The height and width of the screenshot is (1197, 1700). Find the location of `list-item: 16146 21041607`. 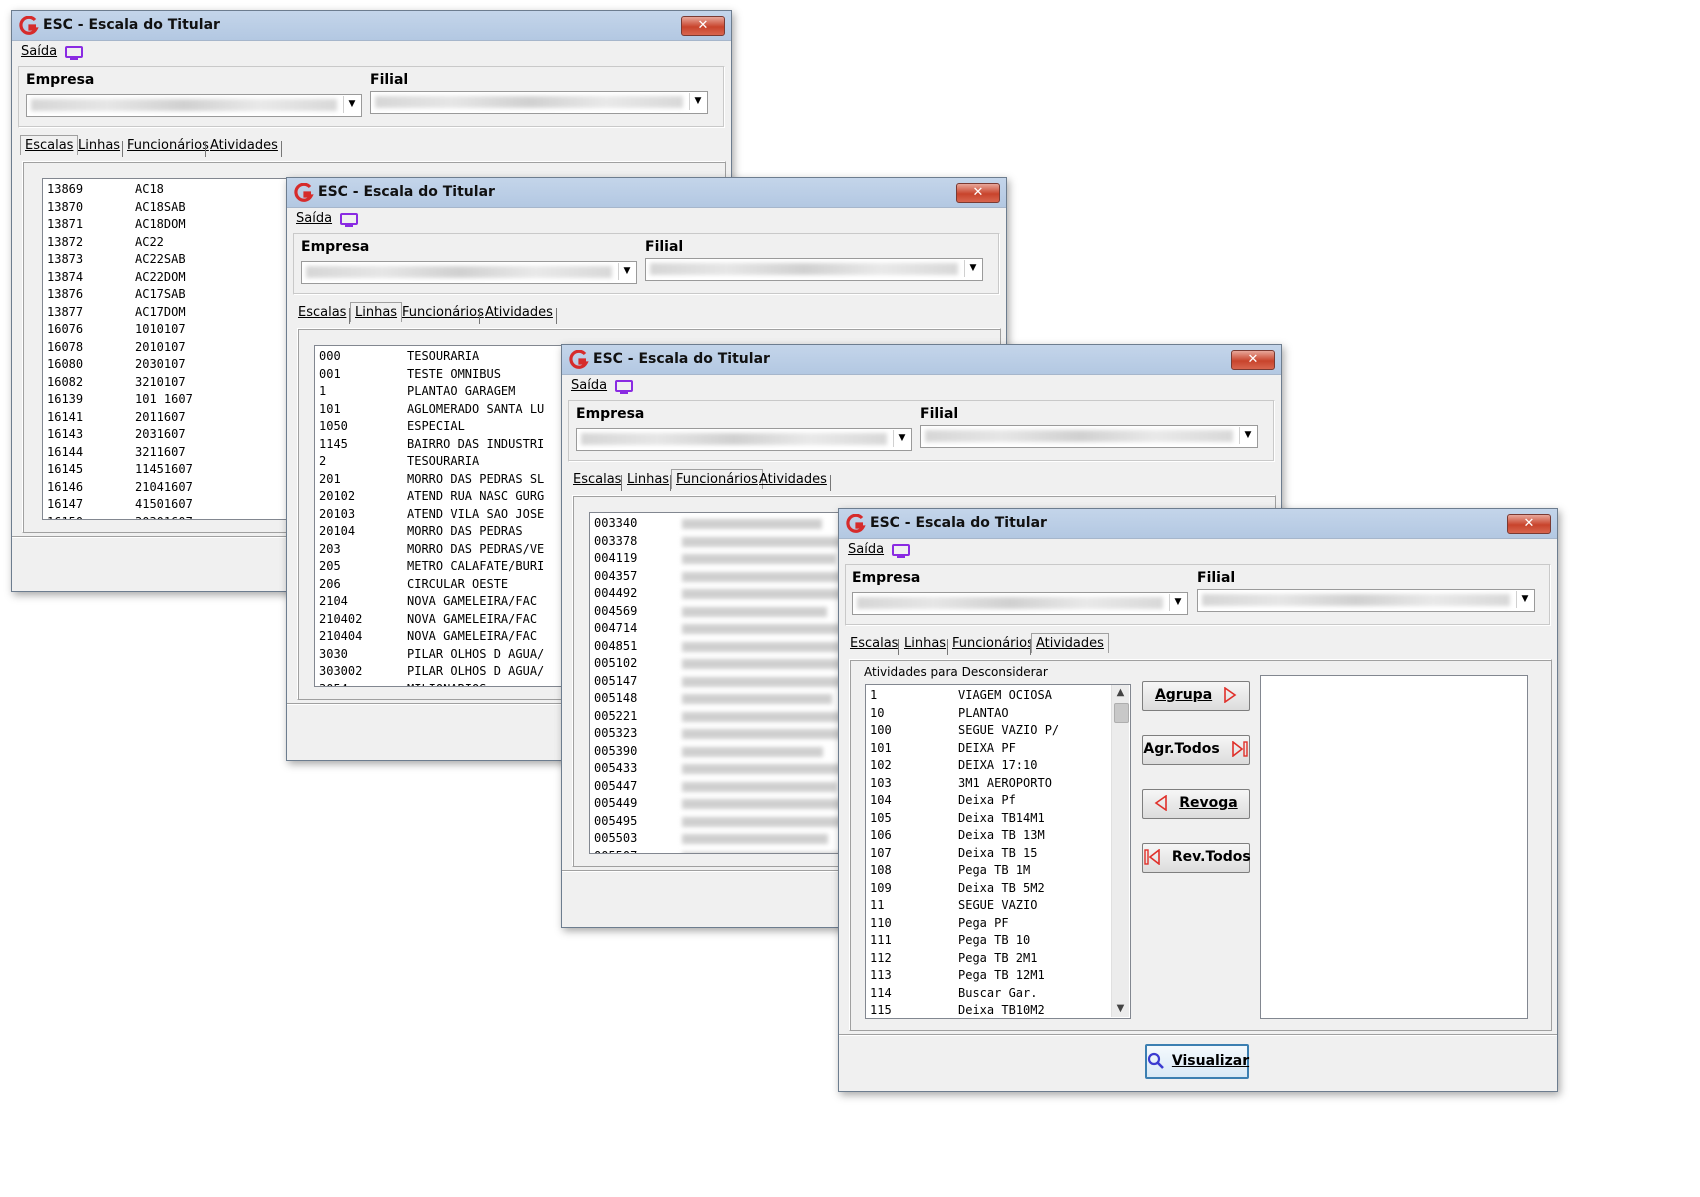

list-item: 16146 21041607 is located at coordinates (173, 488).